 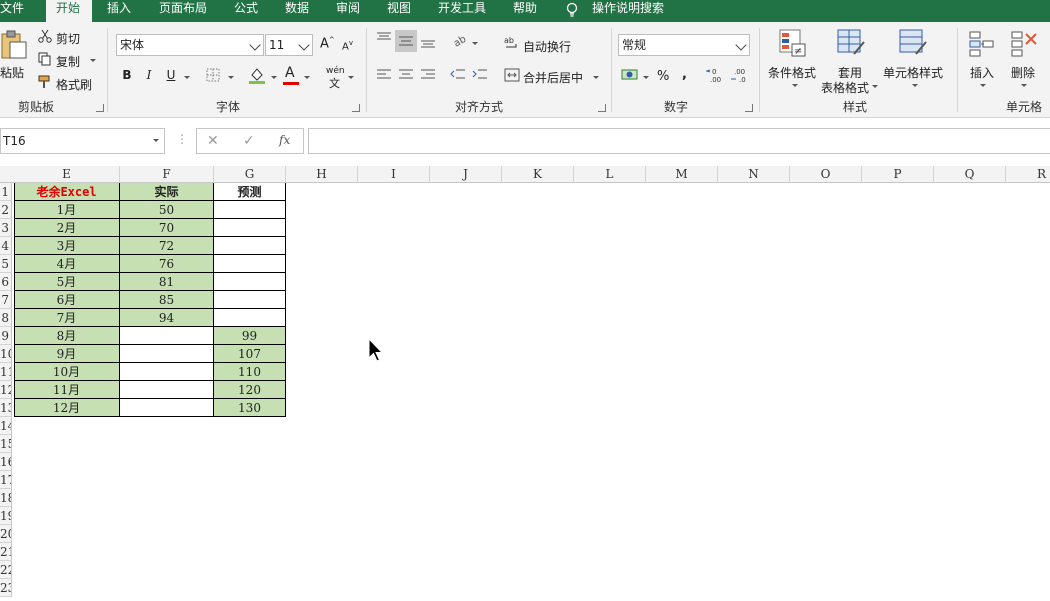 I want to click on align-top-icon, so click(x=384, y=39).